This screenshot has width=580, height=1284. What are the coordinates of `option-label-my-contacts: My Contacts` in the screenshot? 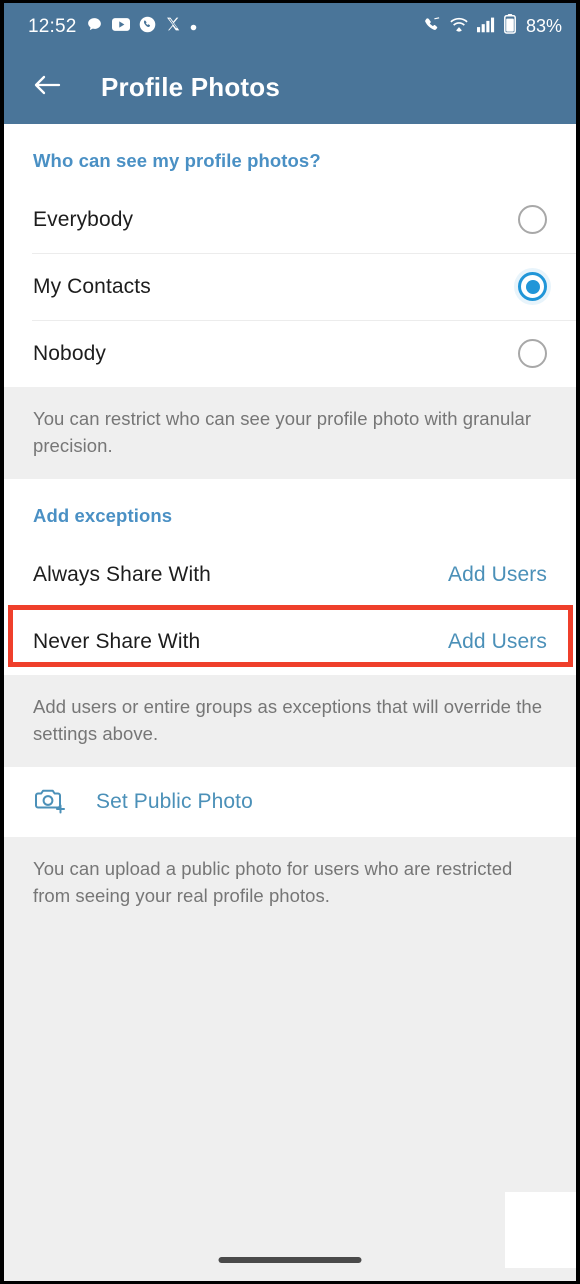 It's located at (92, 286).